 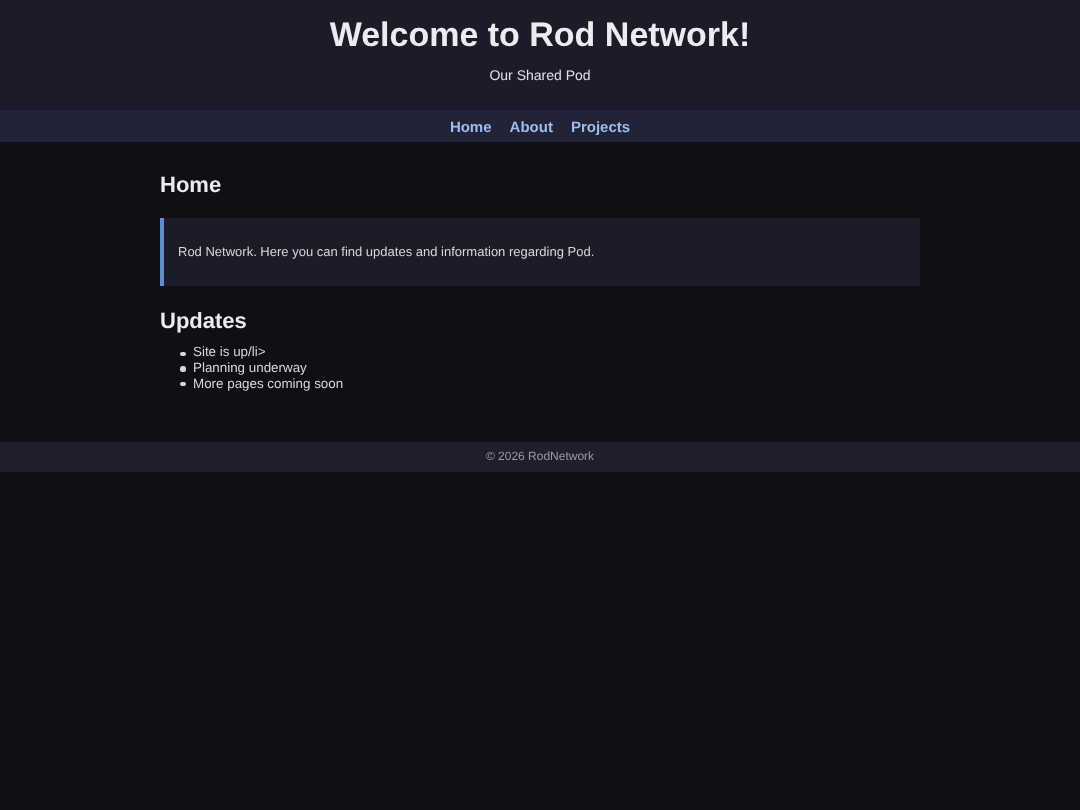 I want to click on site-title: Welcome to Rod Network!, so click(x=540, y=36).